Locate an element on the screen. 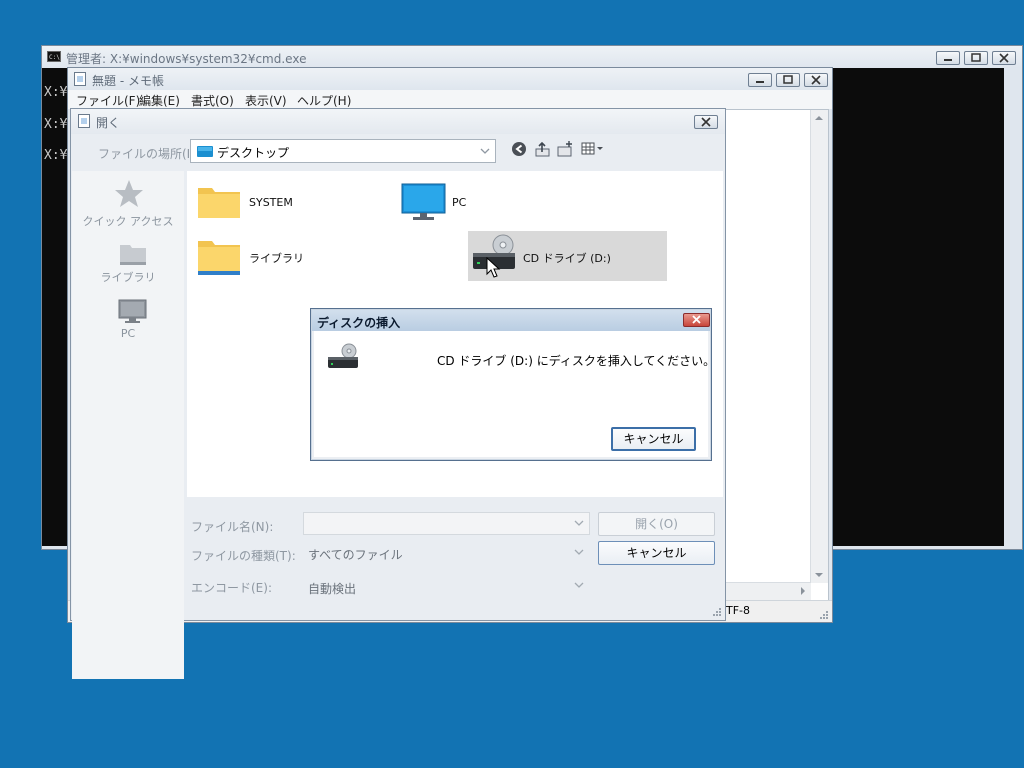  location-value: デスクトップ is located at coordinates (253, 153).